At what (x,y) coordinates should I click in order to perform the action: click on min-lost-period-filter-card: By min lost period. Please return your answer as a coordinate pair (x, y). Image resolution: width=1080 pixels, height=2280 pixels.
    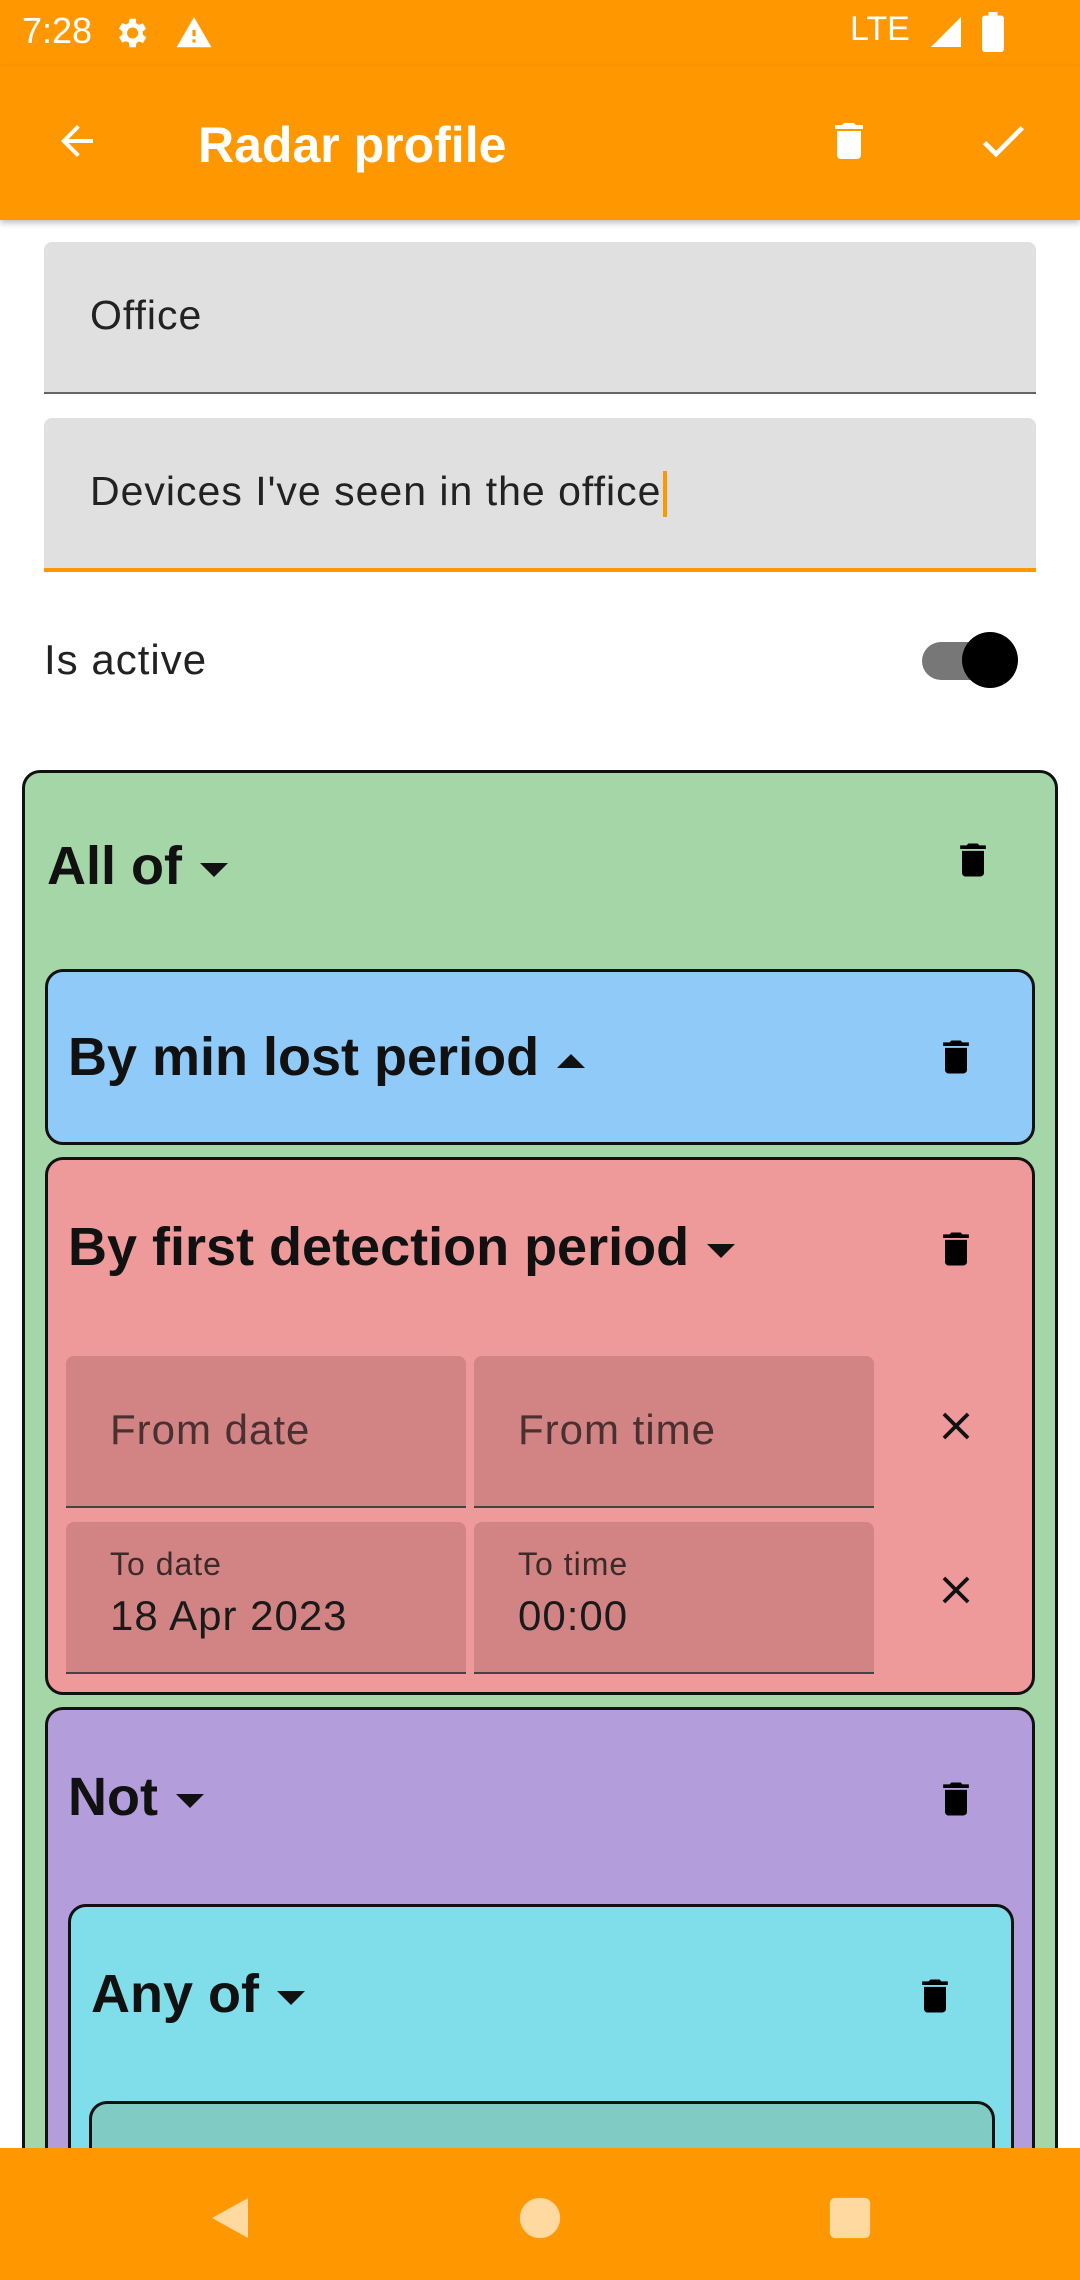
    Looking at the image, I should click on (540, 1057).